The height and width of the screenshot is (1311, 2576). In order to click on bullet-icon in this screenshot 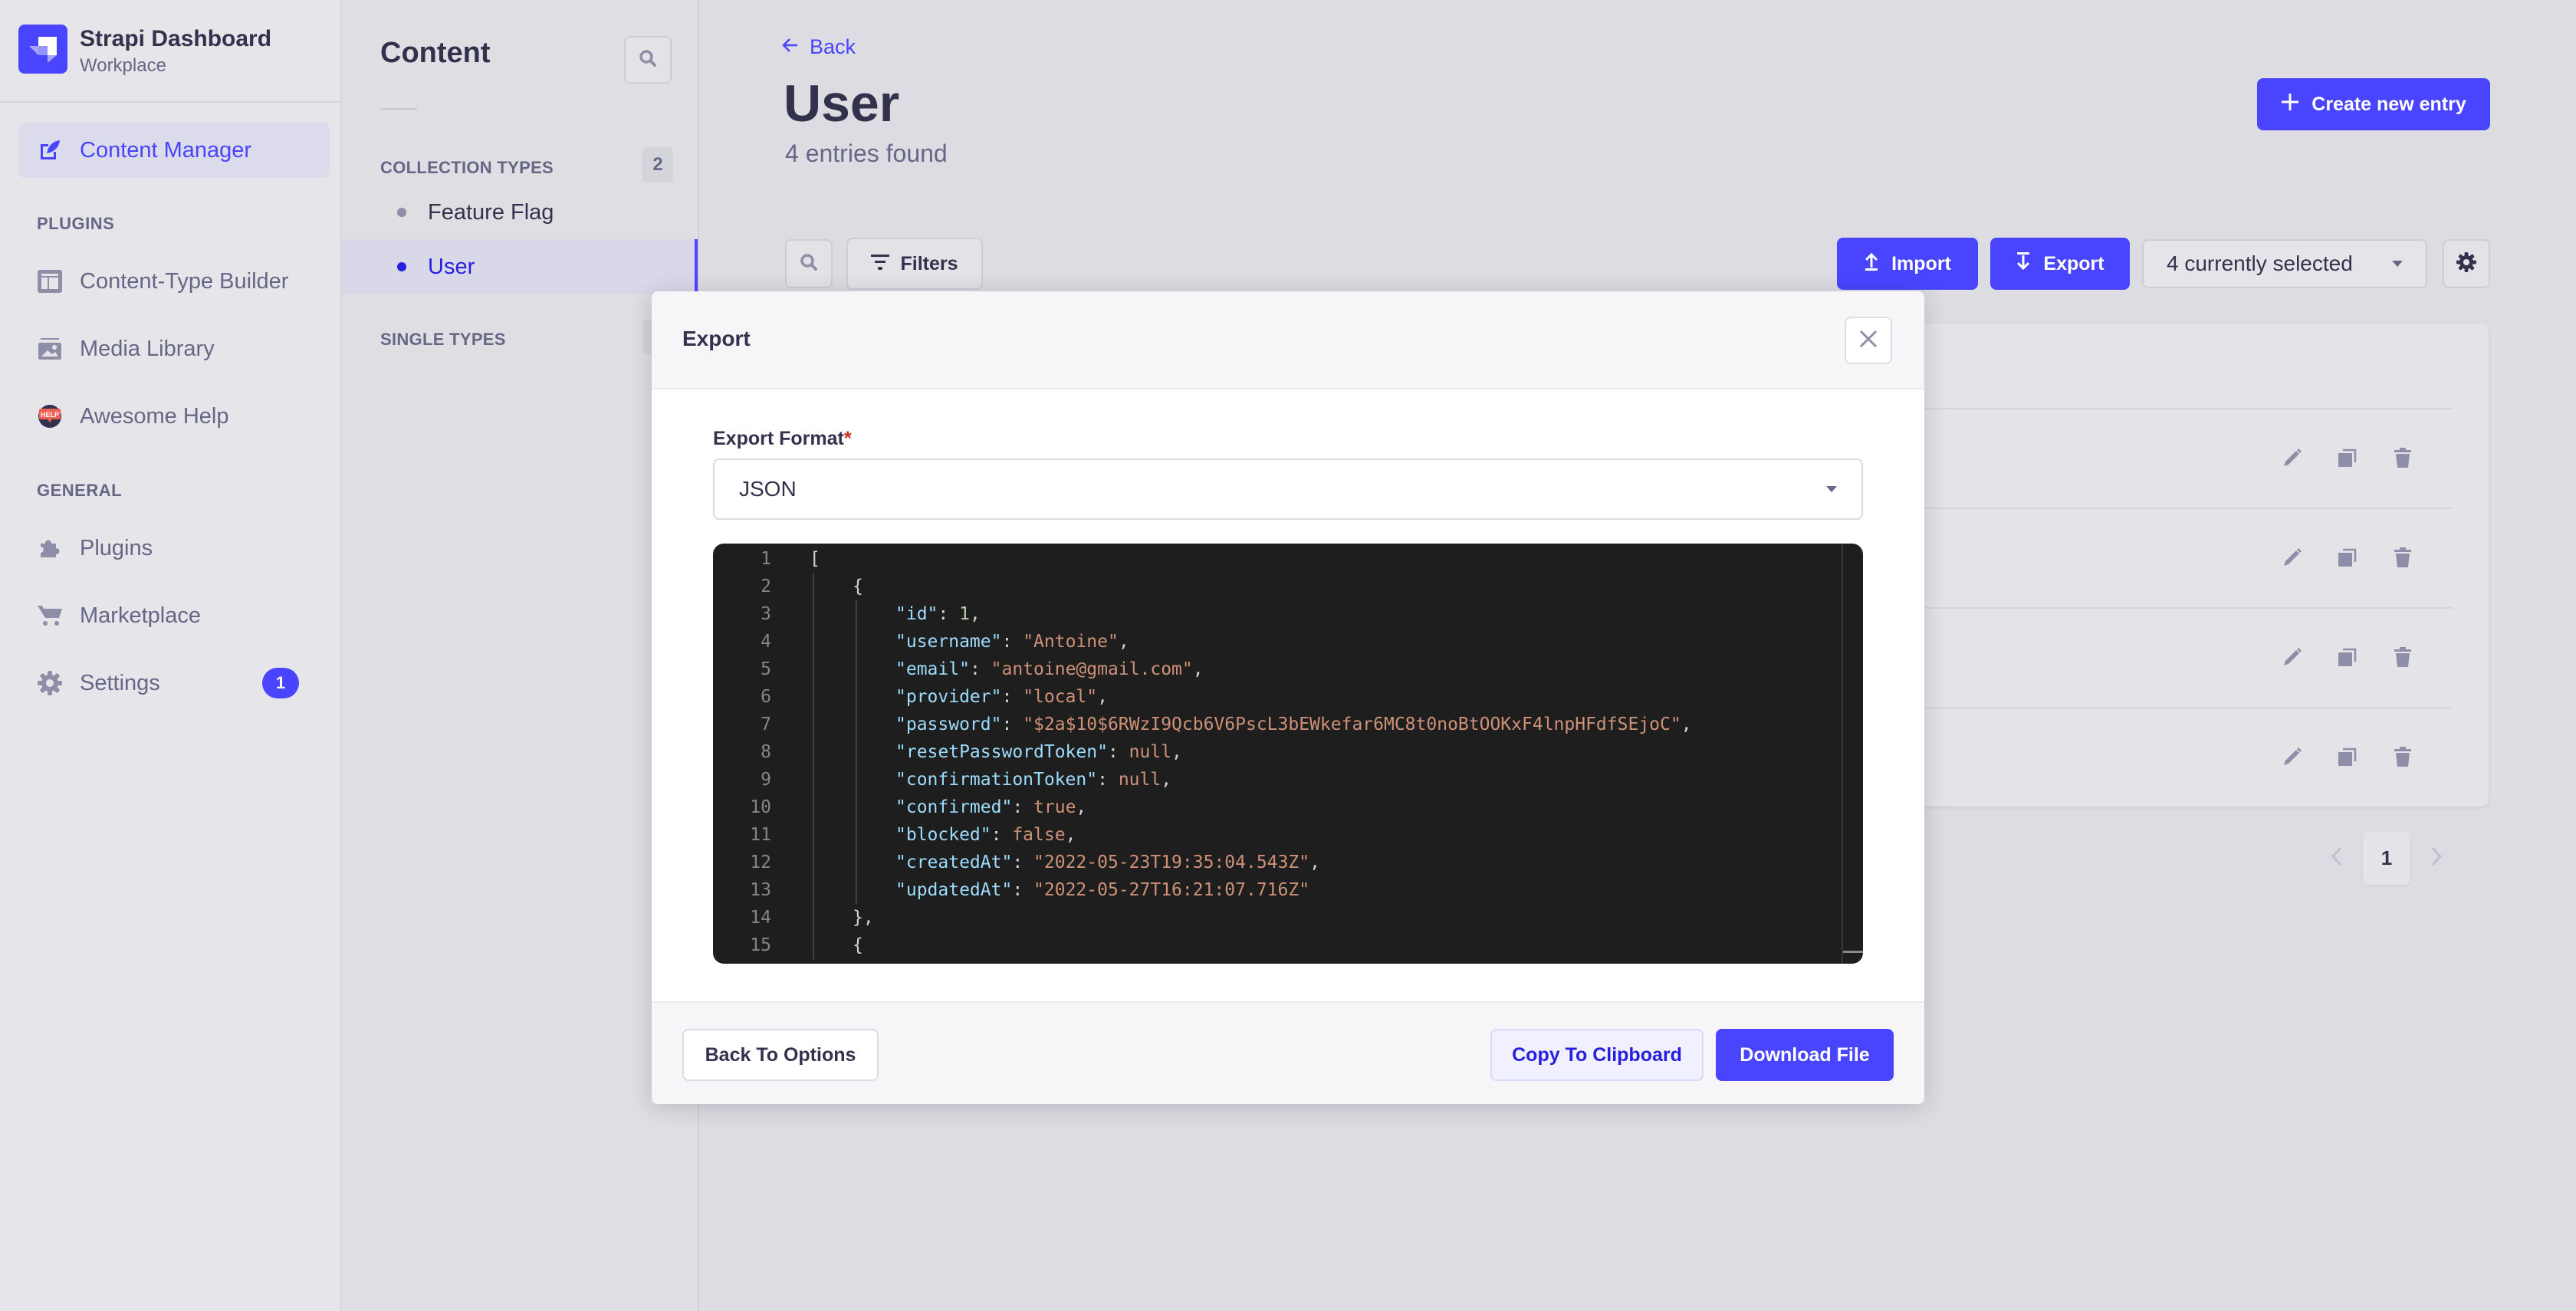, I will do `click(401, 212)`.